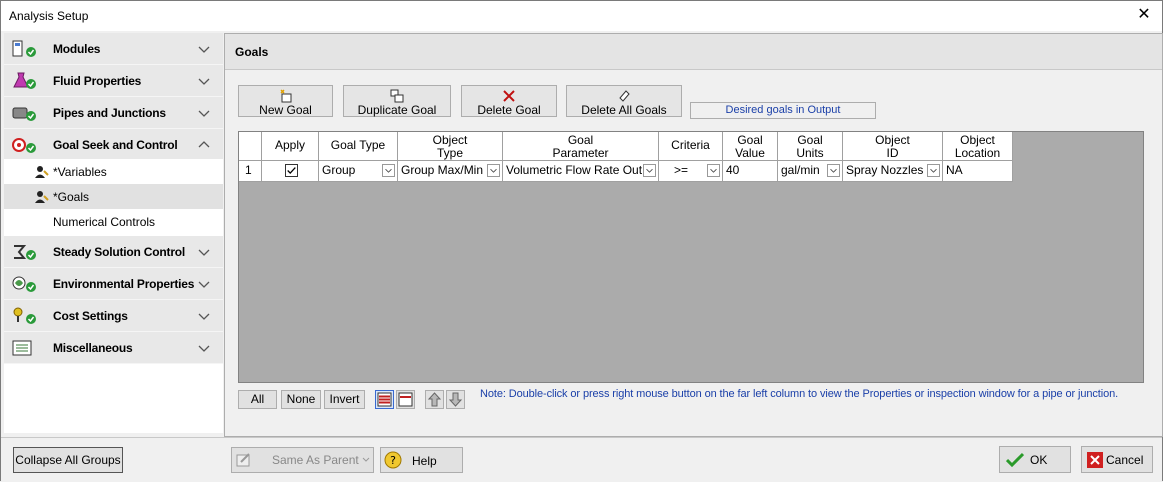 The width and height of the screenshot is (1163, 482). Describe the element at coordinates (750, 146) in the screenshot. I see `column-header-goal-value: Goal Value` at that location.